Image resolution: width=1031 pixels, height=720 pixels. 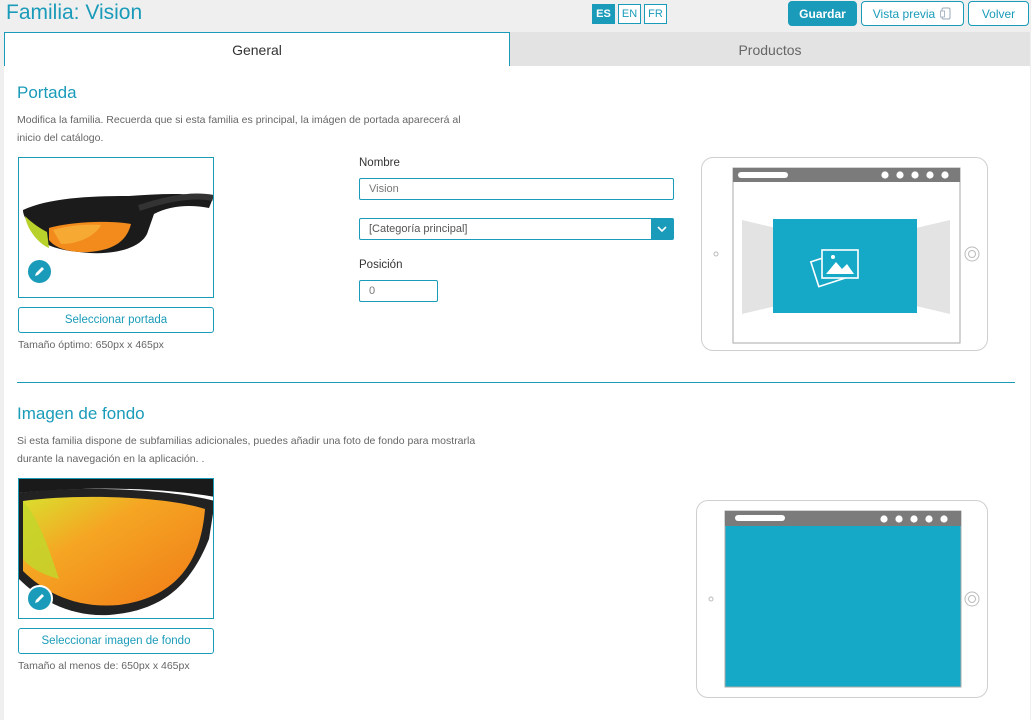 What do you see at coordinates (381, 265) in the screenshot?
I see `position-label: Posición` at bounding box center [381, 265].